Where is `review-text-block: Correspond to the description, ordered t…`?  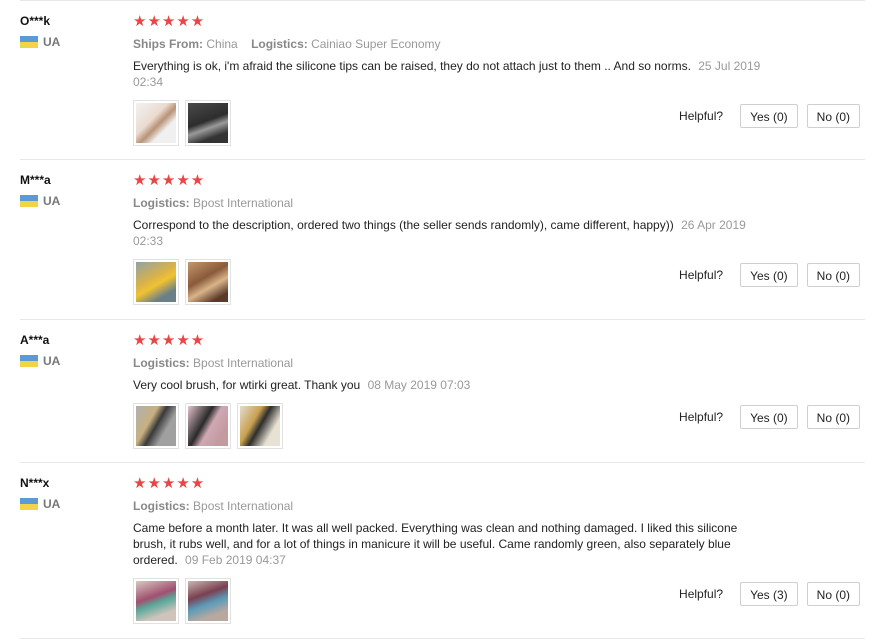
review-text-block: Correspond to the description, ordered t… is located at coordinates (453, 233).